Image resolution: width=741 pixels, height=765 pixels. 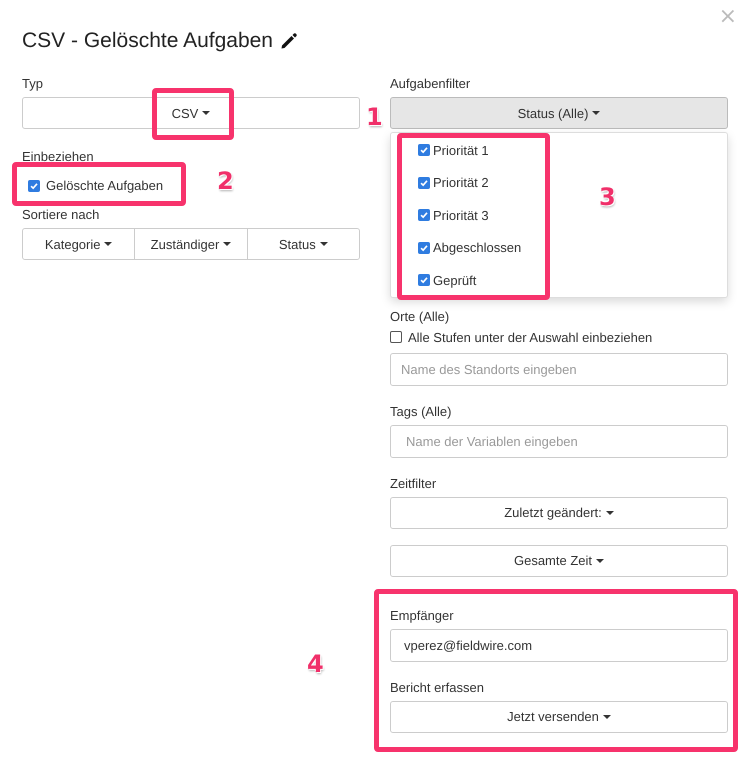 What do you see at coordinates (461, 150) in the screenshot?
I see `menu-item: Priorität 1` at bounding box center [461, 150].